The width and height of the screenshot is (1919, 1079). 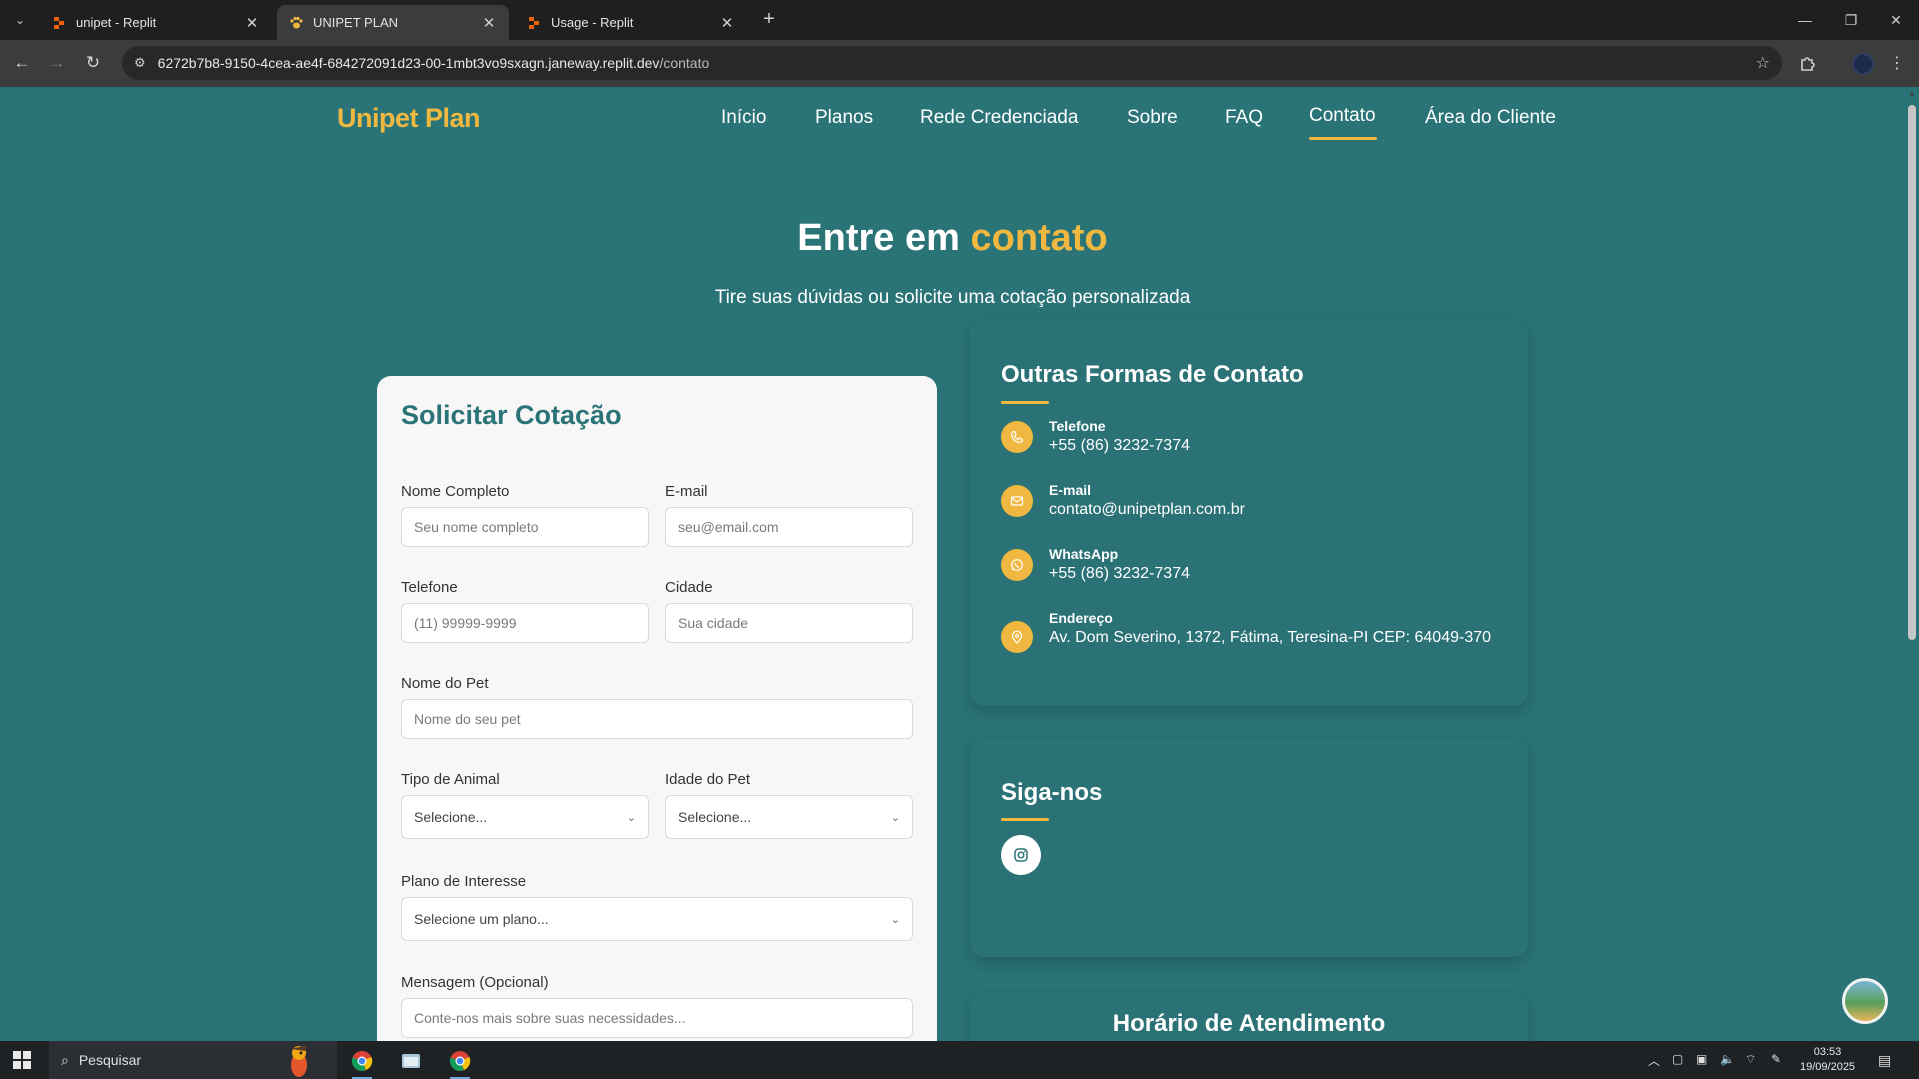 I want to click on instagram-icon, so click(x=1021, y=855).